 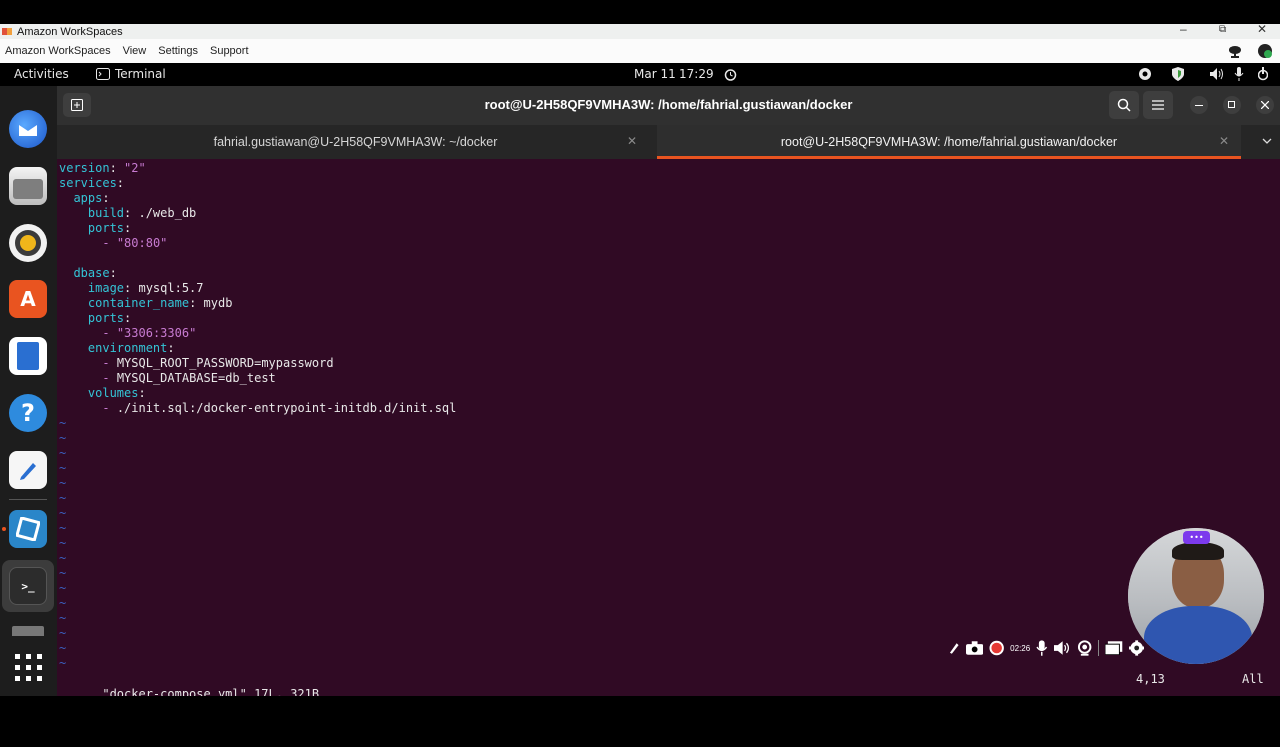 I want to click on window-capture-icon, so click(x=1114, y=648).